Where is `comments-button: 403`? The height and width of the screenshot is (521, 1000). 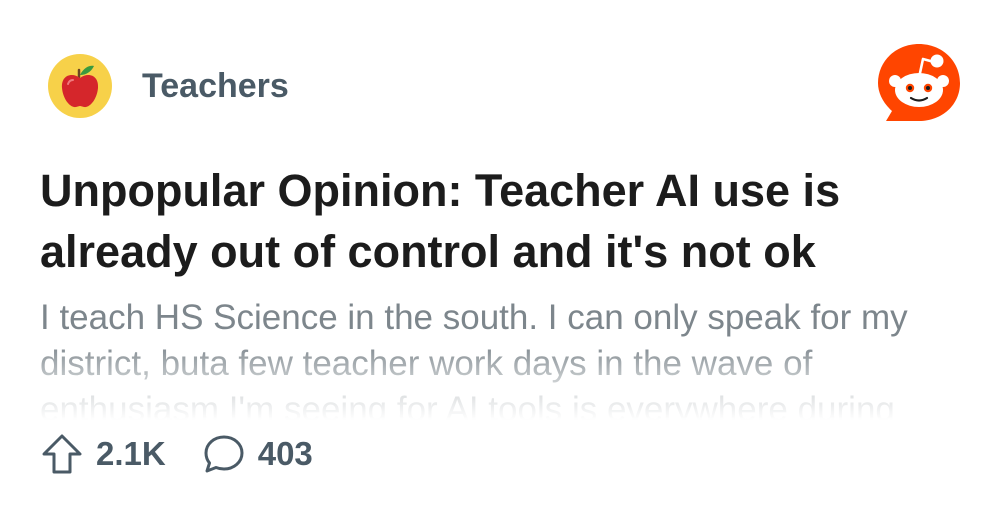 comments-button: 403 is located at coordinates (257, 454).